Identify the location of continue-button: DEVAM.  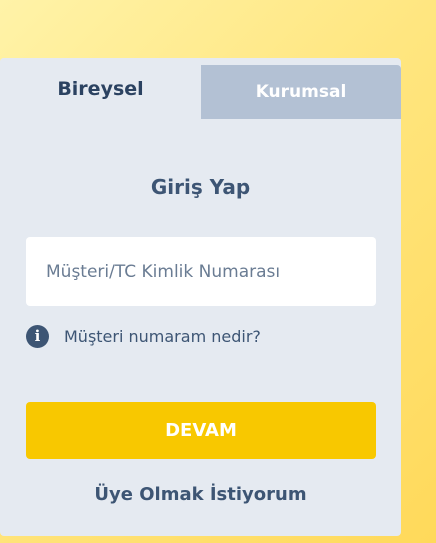
(201, 430).